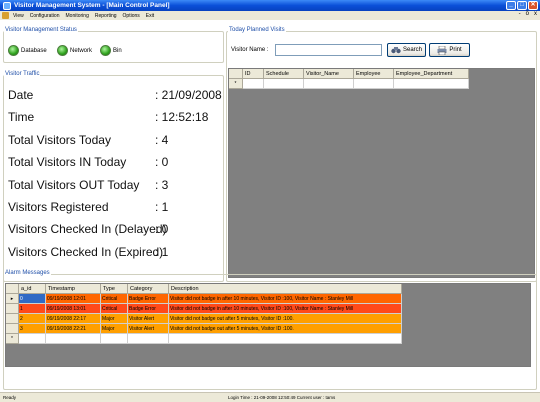 The width and height of the screenshot is (540, 402). What do you see at coordinates (162, 229) in the screenshot?
I see `delayed-value: : 0` at bounding box center [162, 229].